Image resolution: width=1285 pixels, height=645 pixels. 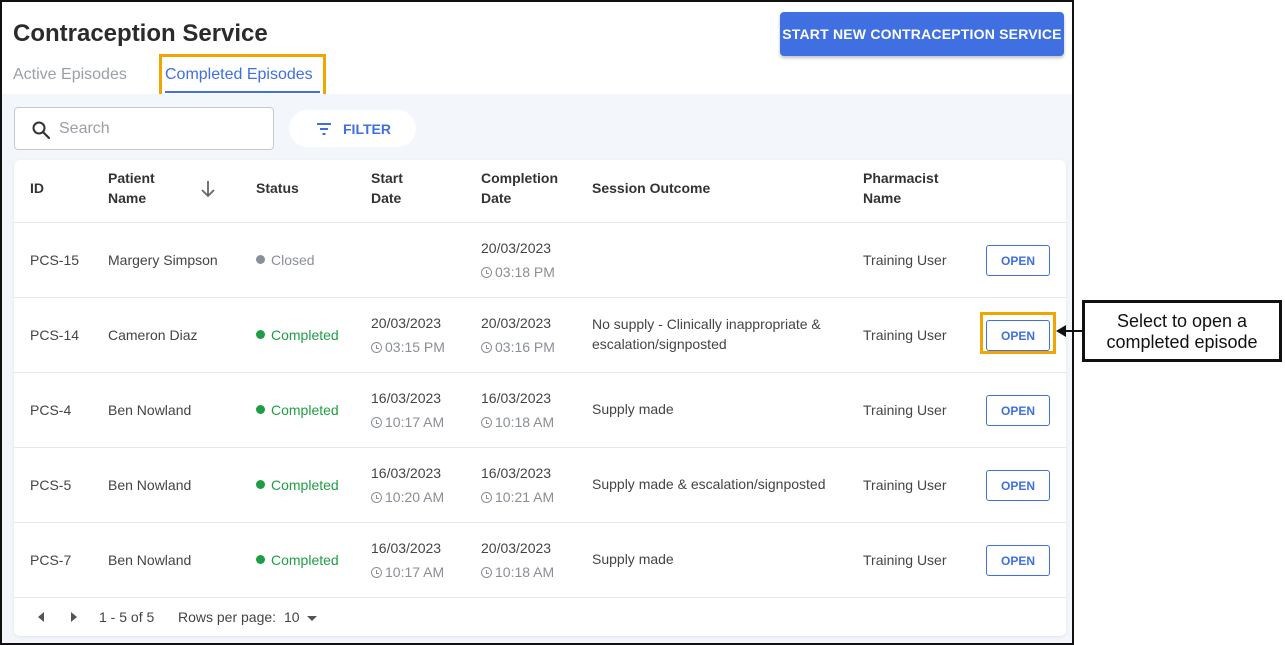 I want to click on cell-completion-date: 16/03/2023 10:18 AM, so click(x=517, y=410).